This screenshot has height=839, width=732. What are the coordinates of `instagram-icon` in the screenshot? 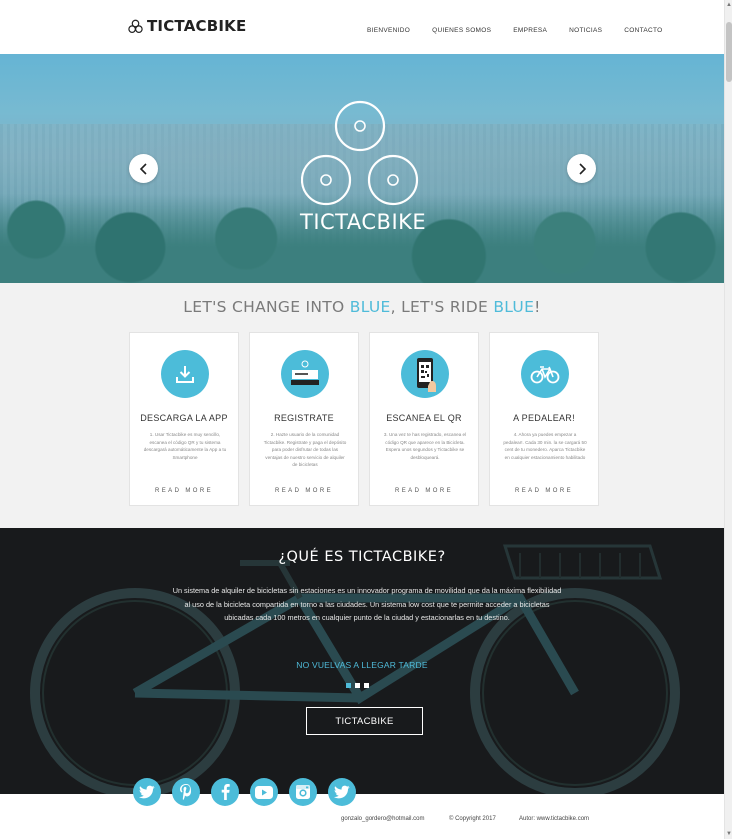 It's located at (303, 792).